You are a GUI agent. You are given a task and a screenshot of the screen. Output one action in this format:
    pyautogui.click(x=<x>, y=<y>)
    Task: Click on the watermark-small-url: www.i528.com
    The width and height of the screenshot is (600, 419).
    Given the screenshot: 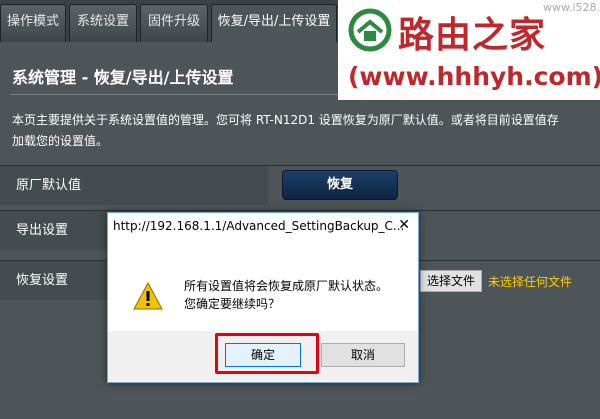 What is the action you would take?
    pyautogui.click(x=571, y=7)
    